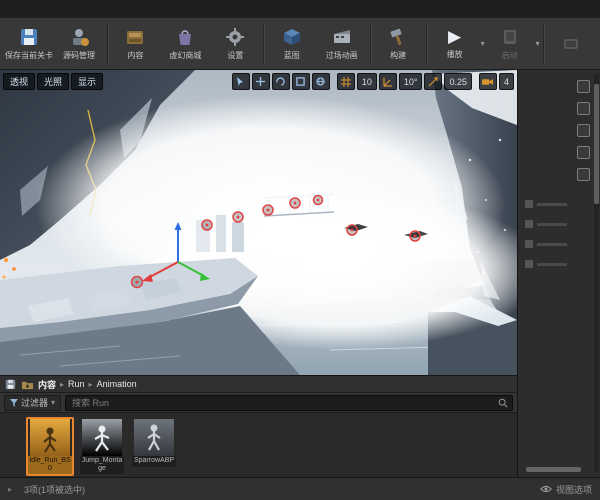 This screenshot has width=600, height=500. What do you see at coordinates (79, 55) in the screenshot?
I see `source-control-label: 源码管理` at bounding box center [79, 55].